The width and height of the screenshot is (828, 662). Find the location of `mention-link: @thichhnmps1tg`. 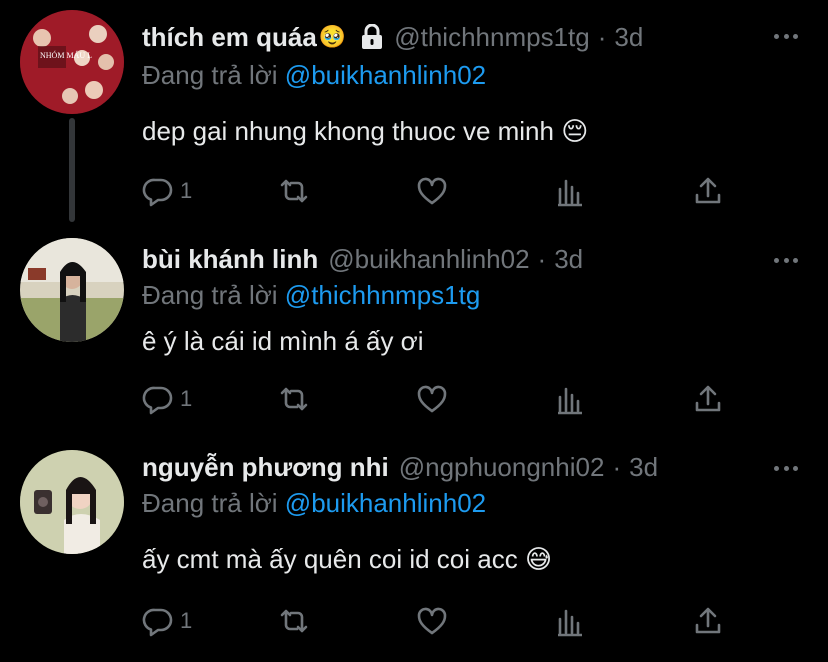

mention-link: @thichhnmps1tg is located at coordinates (383, 295).